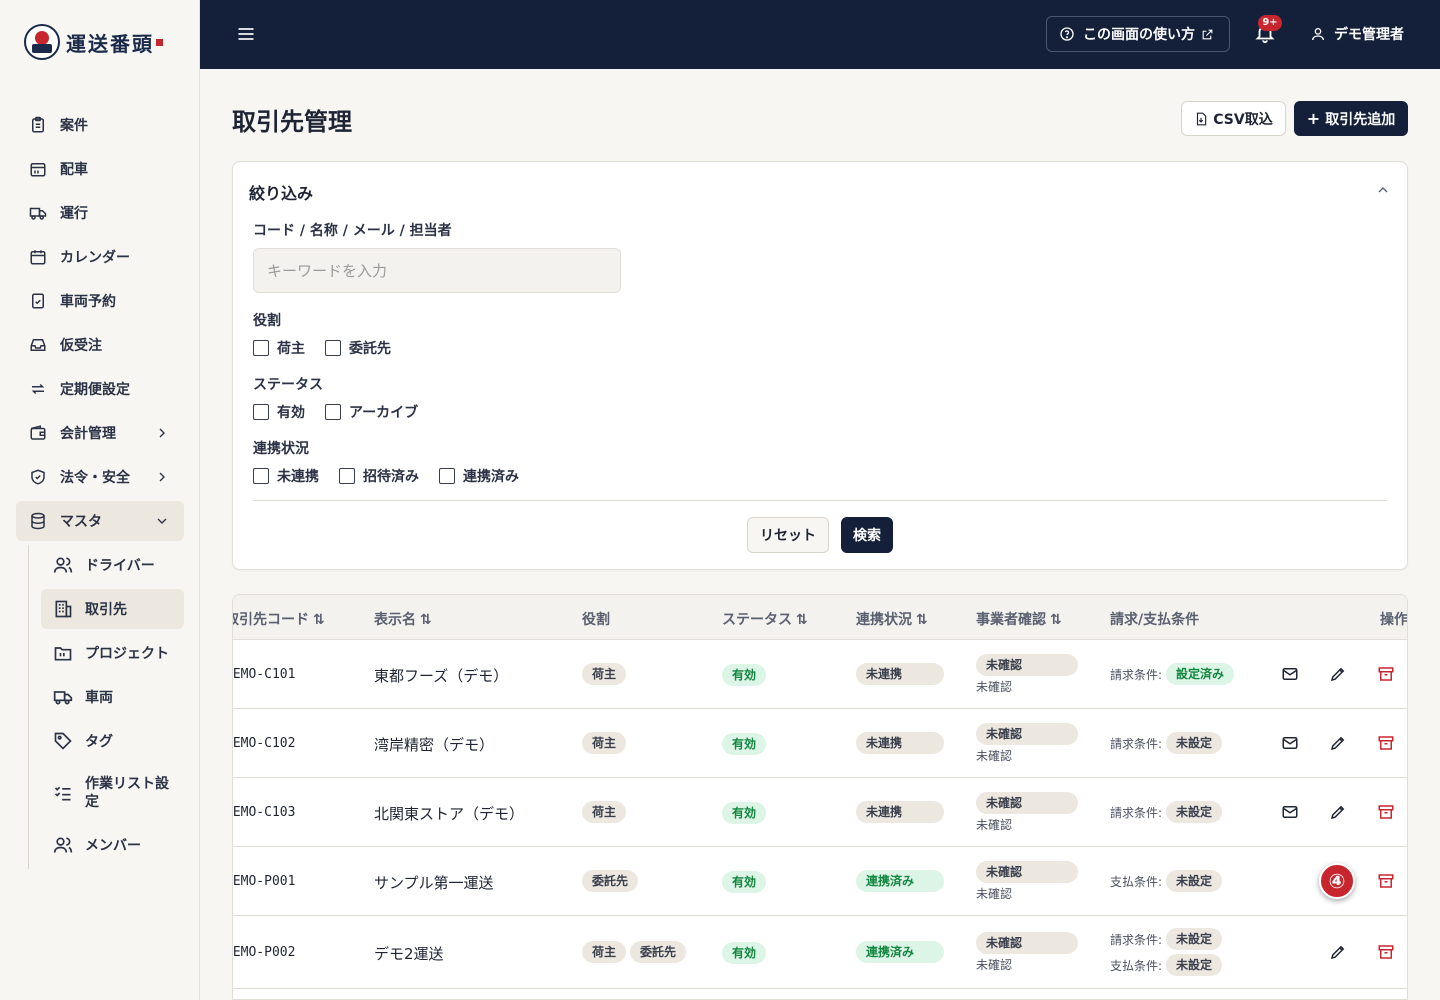  Describe the element at coordinates (106, 610) in the screenshot. I see `sidebar-item-label: 取引先` at that location.